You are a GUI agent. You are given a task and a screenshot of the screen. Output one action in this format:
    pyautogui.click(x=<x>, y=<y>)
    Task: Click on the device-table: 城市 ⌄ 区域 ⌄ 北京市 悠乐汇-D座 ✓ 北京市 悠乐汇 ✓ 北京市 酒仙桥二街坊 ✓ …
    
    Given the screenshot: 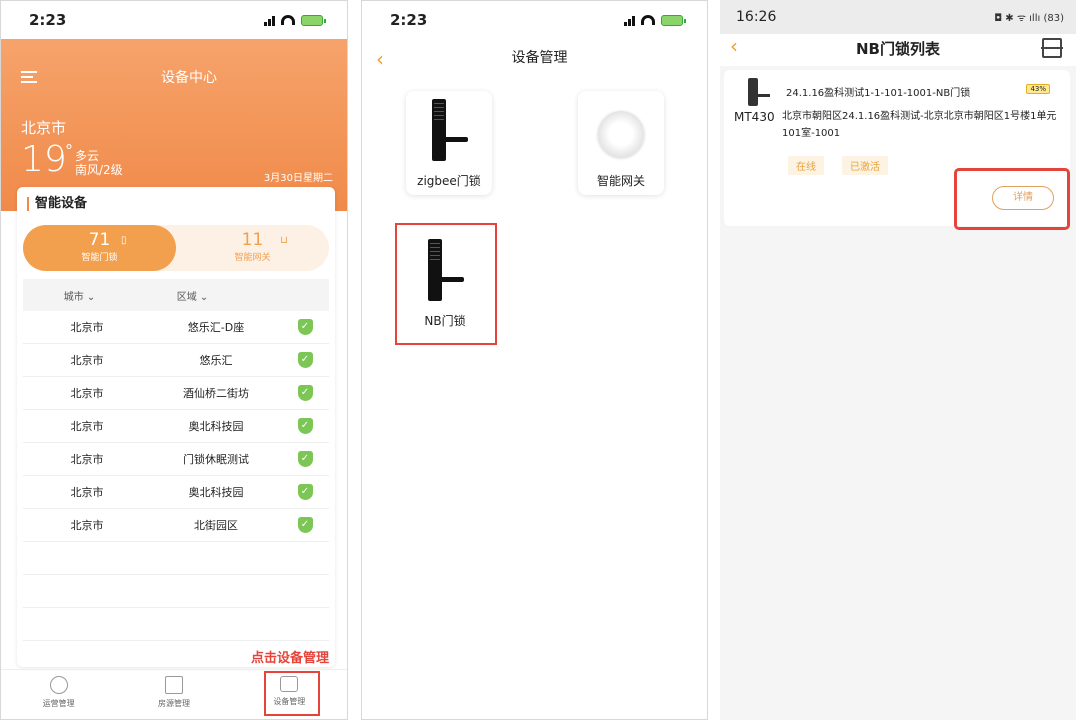 What is the action you would take?
    pyautogui.click(x=176, y=460)
    